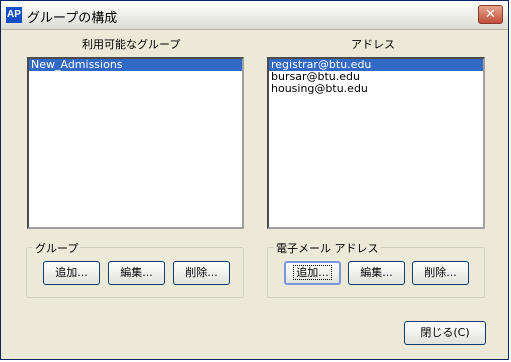 The image size is (511, 362). What do you see at coordinates (72, 18) in the screenshot?
I see `window-title: グループの構成` at bounding box center [72, 18].